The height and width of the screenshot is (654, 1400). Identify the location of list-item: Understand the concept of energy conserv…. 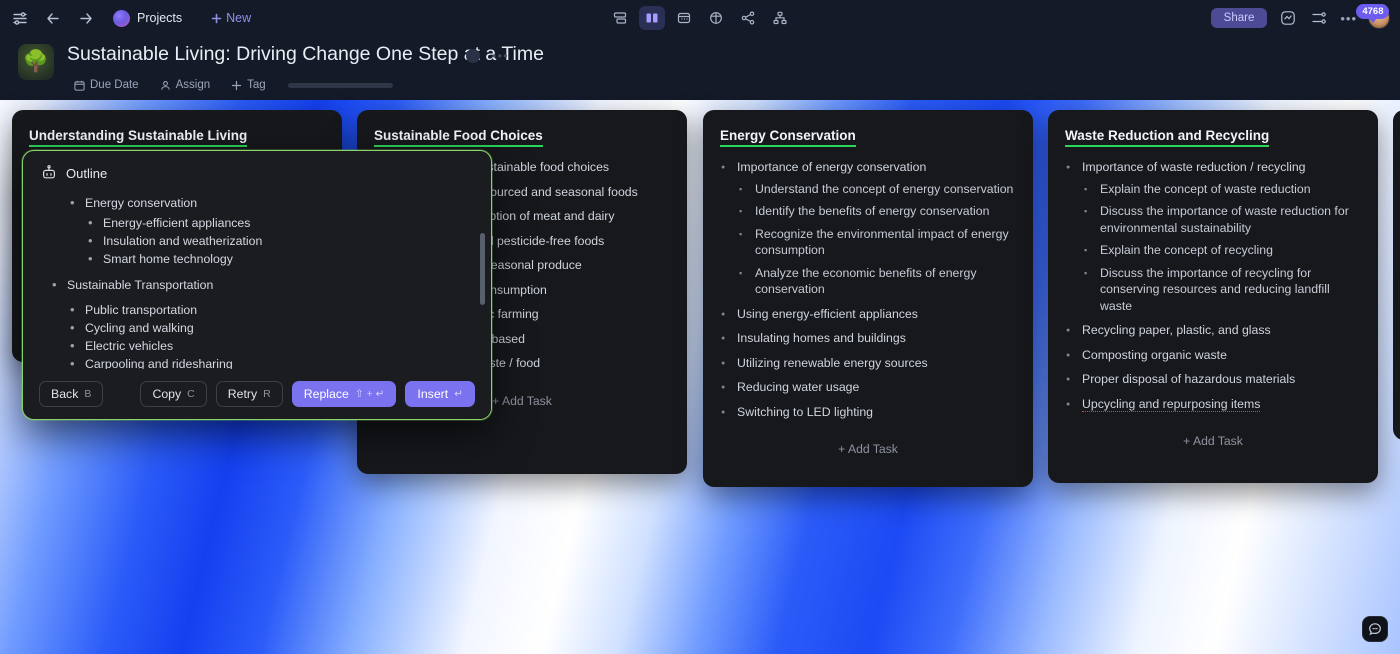
(876, 189).